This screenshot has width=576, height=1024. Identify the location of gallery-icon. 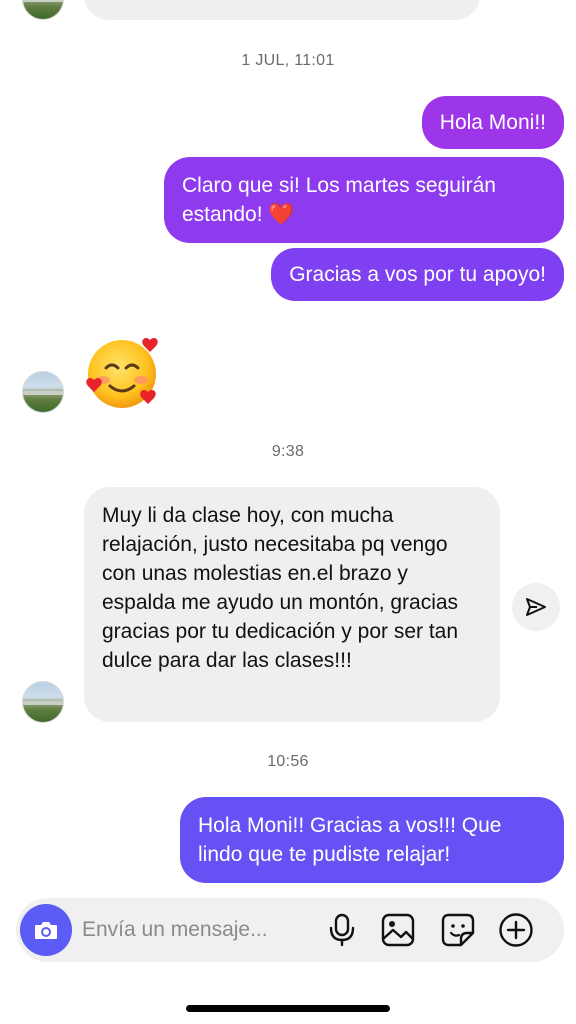
(398, 930).